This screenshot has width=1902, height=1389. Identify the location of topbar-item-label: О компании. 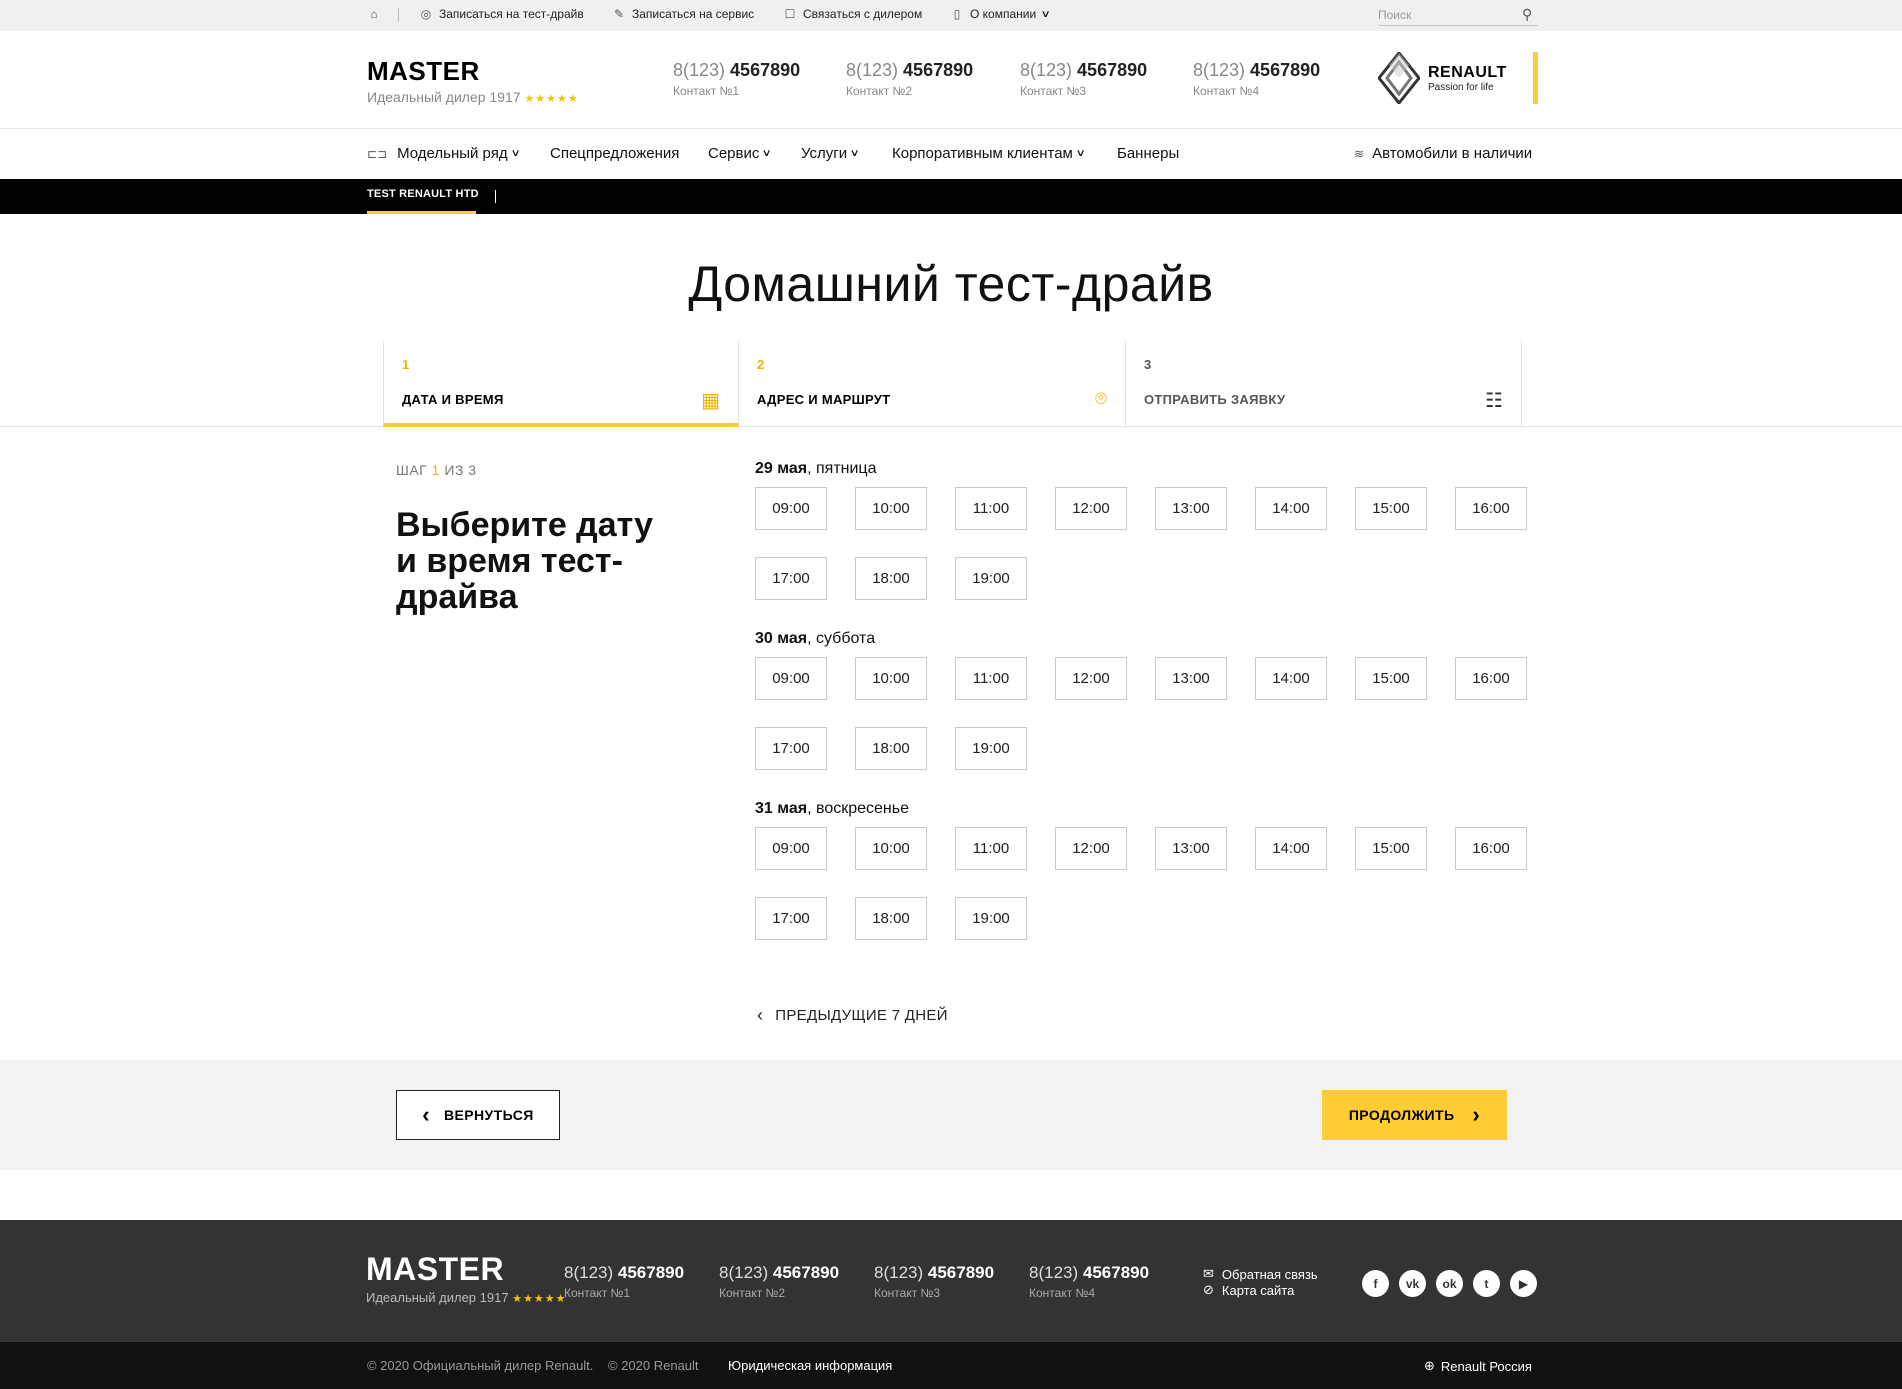
(1003, 14).